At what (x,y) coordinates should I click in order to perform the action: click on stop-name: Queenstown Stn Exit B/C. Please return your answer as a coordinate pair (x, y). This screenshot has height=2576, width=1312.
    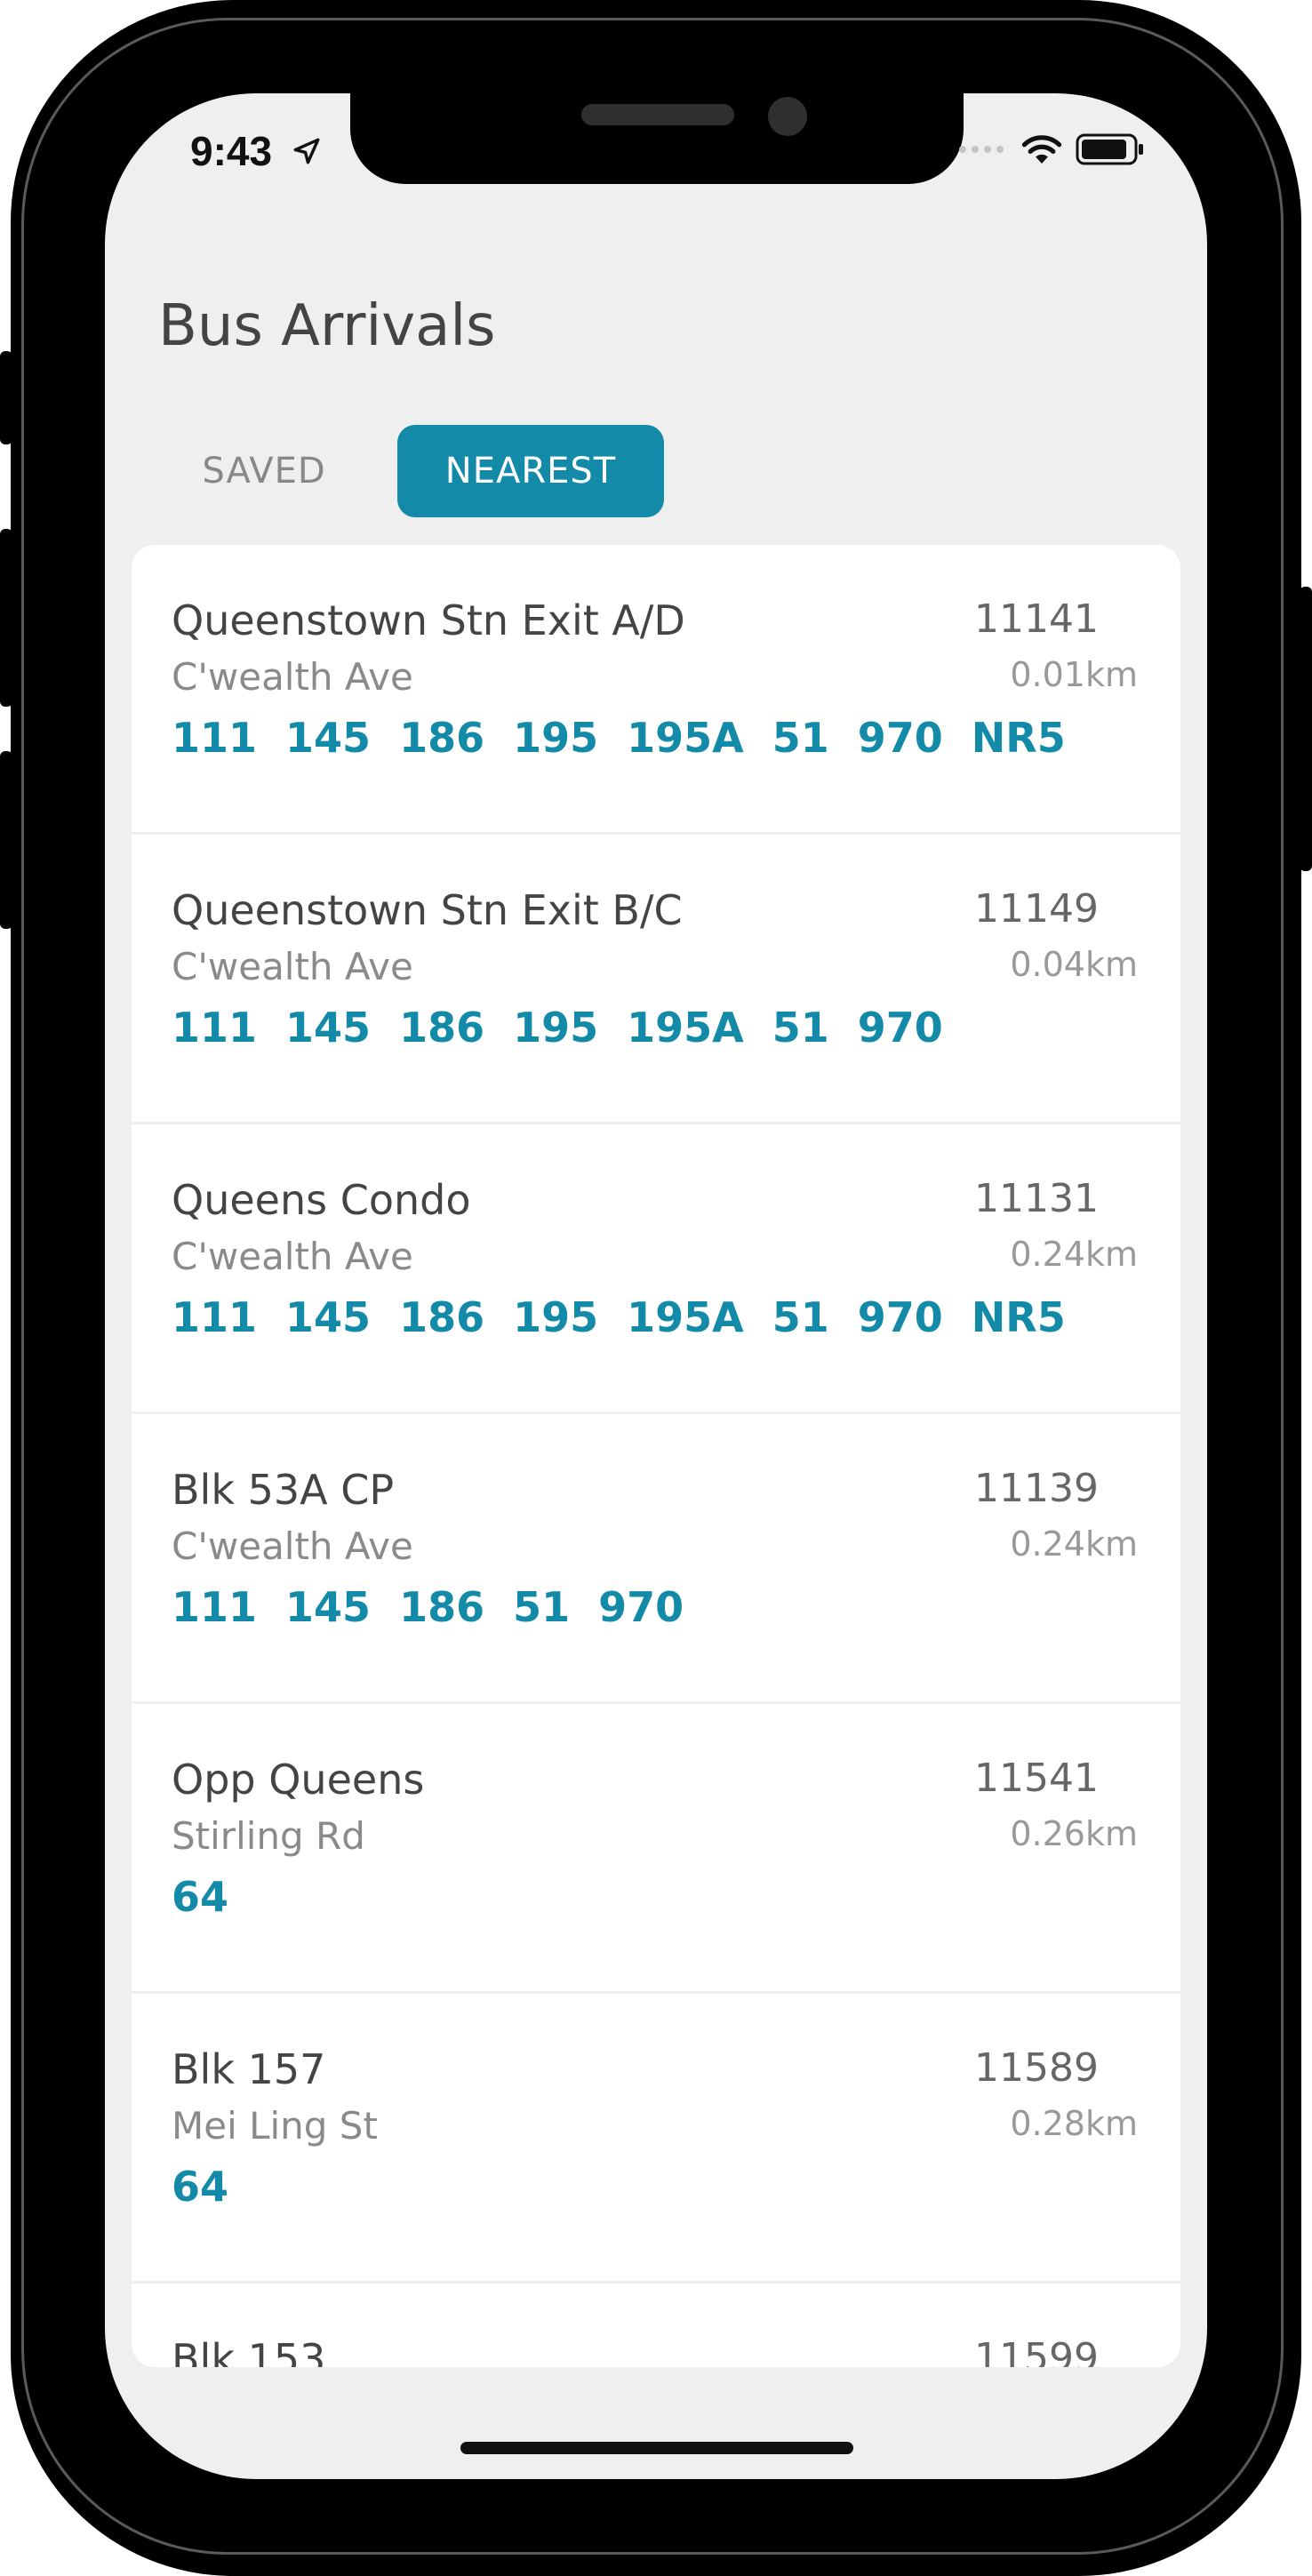
    Looking at the image, I should click on (427, 910).